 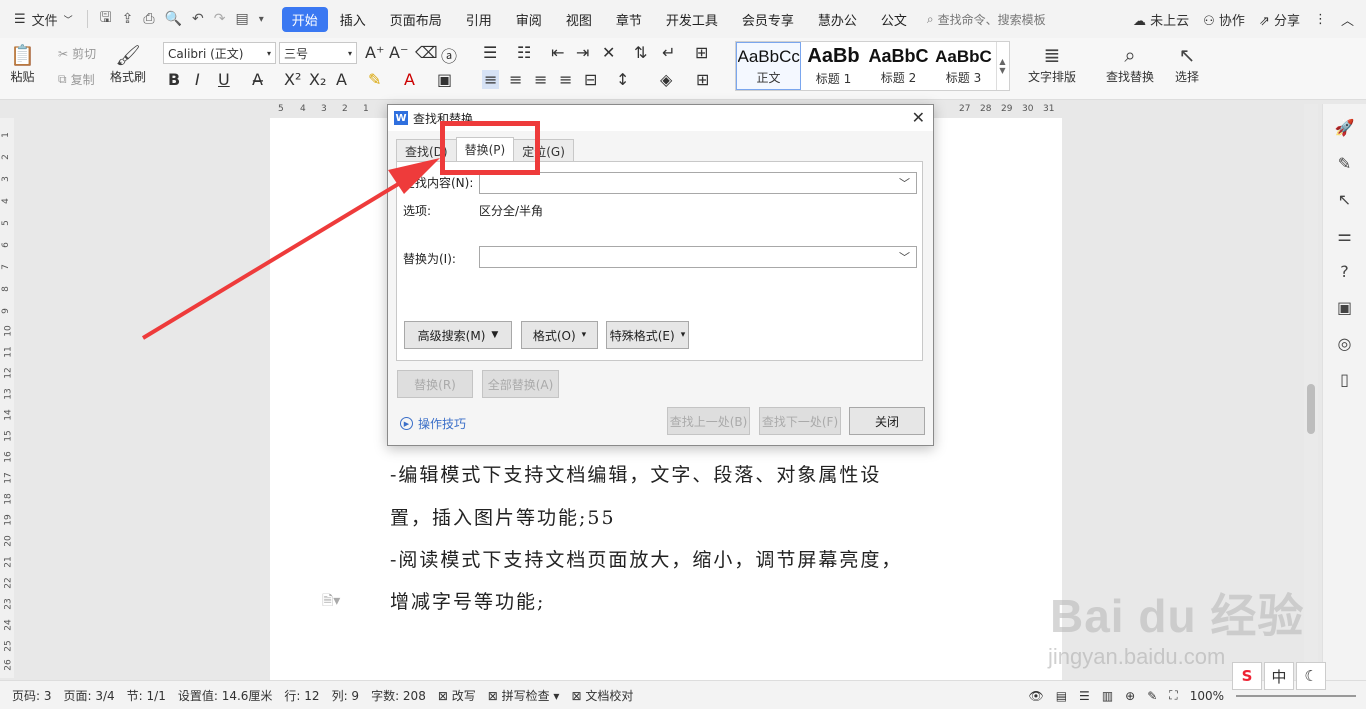 I want to click on style-heading-2: AaBbC 标题 2, so click(x=898, y=66).